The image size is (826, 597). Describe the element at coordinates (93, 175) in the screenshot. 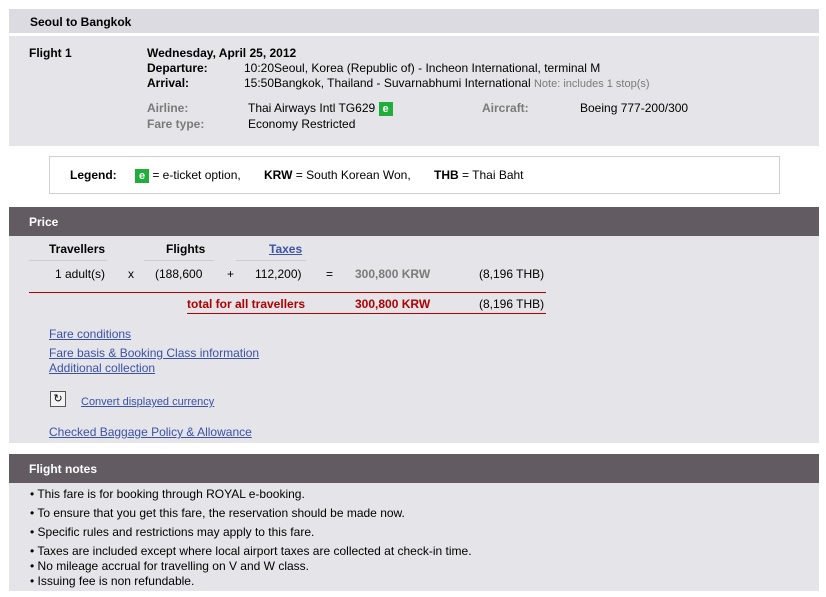

I see `legend-label: Legend:` at that location.